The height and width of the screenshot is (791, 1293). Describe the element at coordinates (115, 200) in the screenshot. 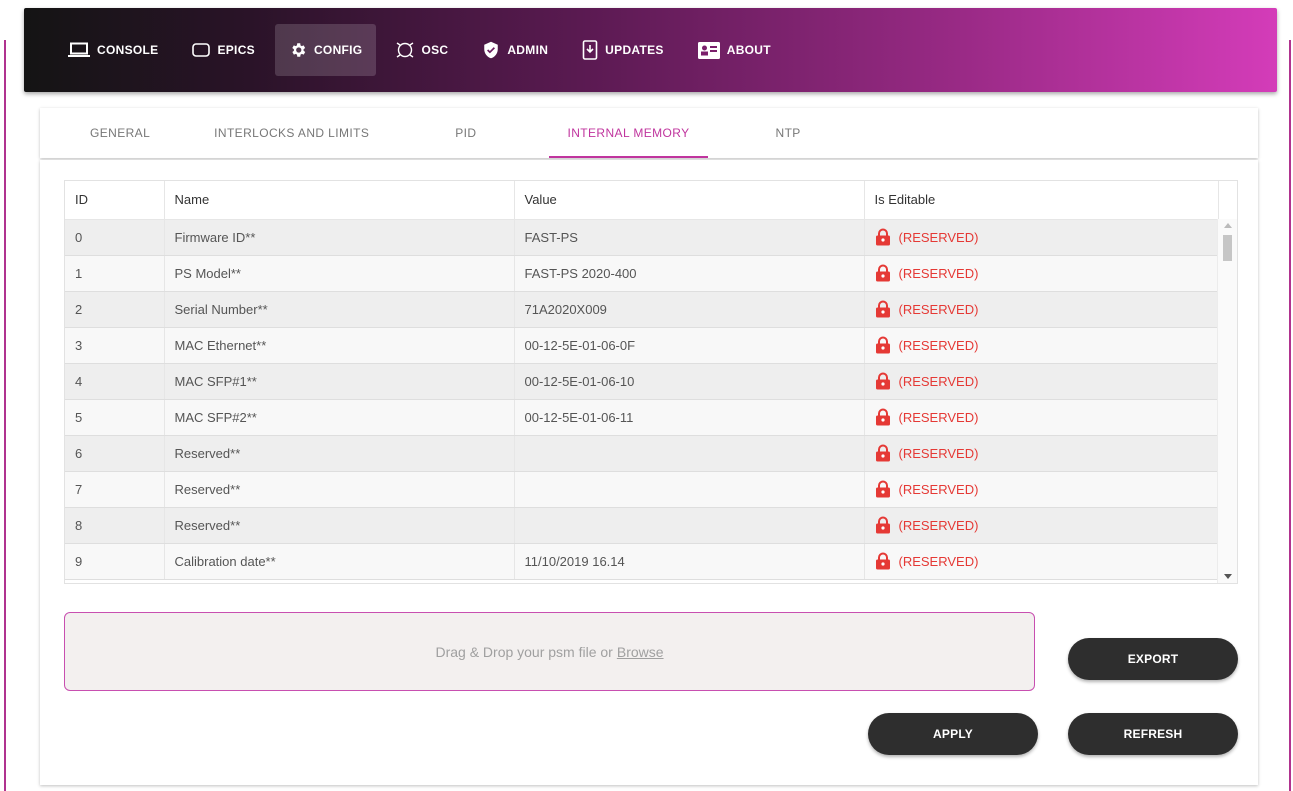

I see `column-header-id: ID` at that location.